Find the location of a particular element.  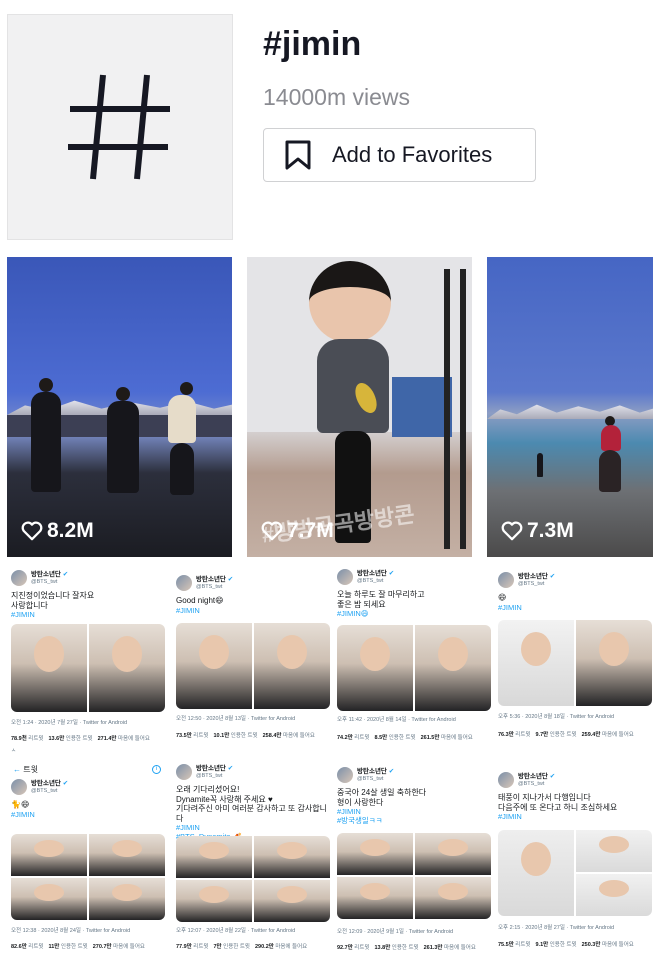

tweet-stats: 92.7만 리트윗 13.8만 인용한 트윗 261.3만 마음에 들어요 is located at coordinates (406, 948).